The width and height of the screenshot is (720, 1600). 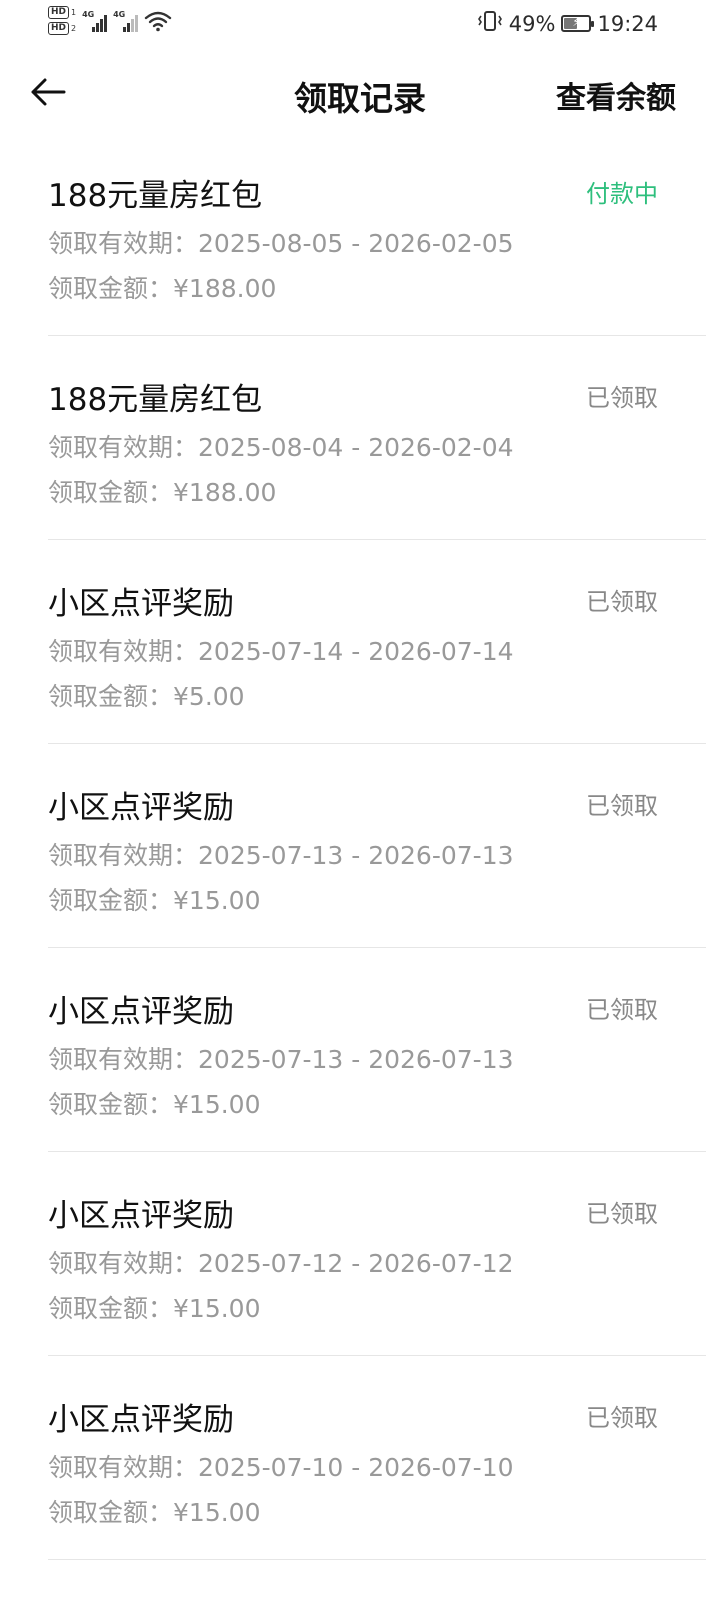 I want to click on validity-value: 2025-07-14 - 2026-07-14, so click(x=356, y=651).